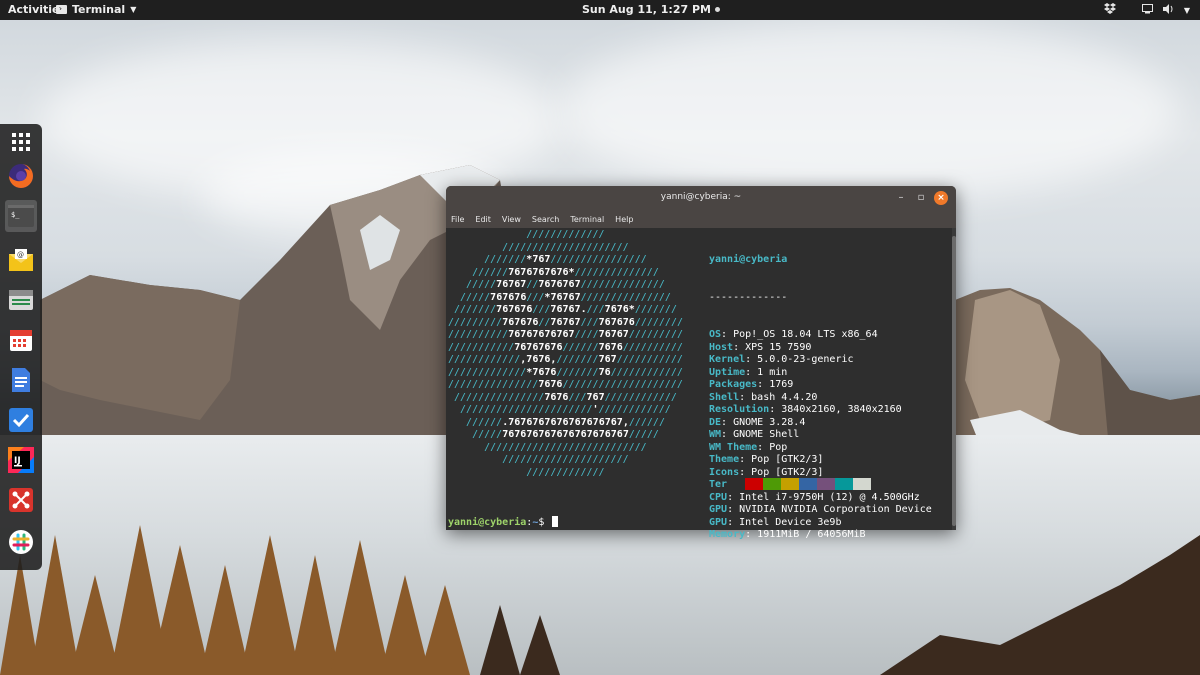 The height and width of the screenshot is (675, 1200). I want to click on info-value: GNOME Shell, so click(766, 434).